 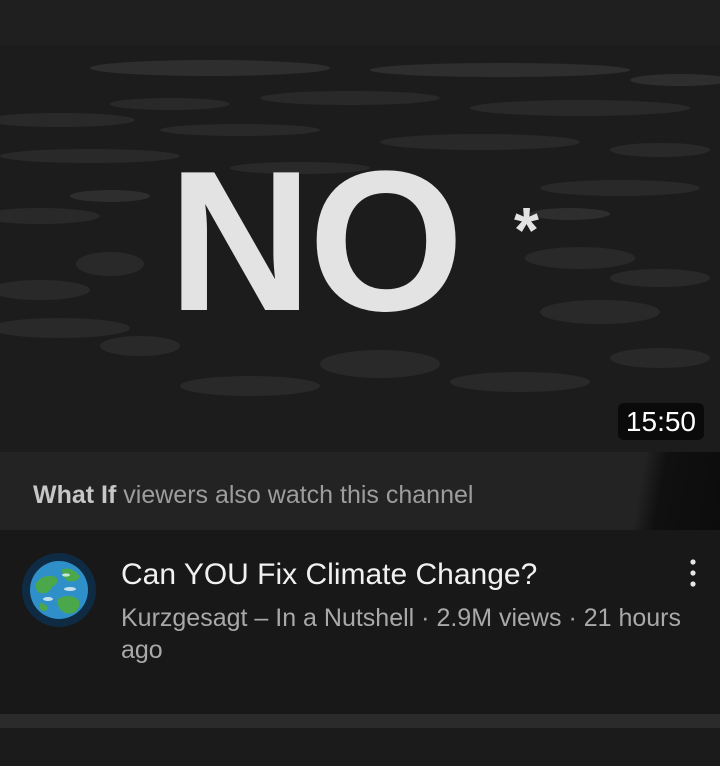 What do you see at coordinates (360, 721) in the screenshot?
I see `section-divider` at bounding box center [360, 721].